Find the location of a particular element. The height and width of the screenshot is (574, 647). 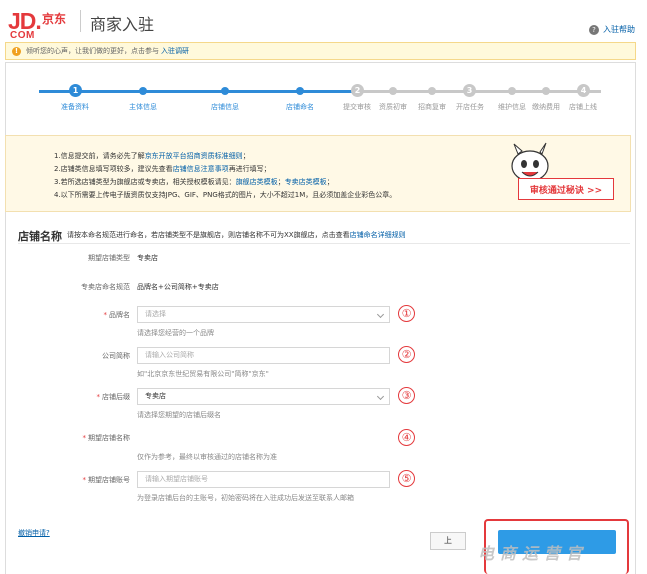

annotation-number-5: ⑤ is located at coordinates (406, 478).